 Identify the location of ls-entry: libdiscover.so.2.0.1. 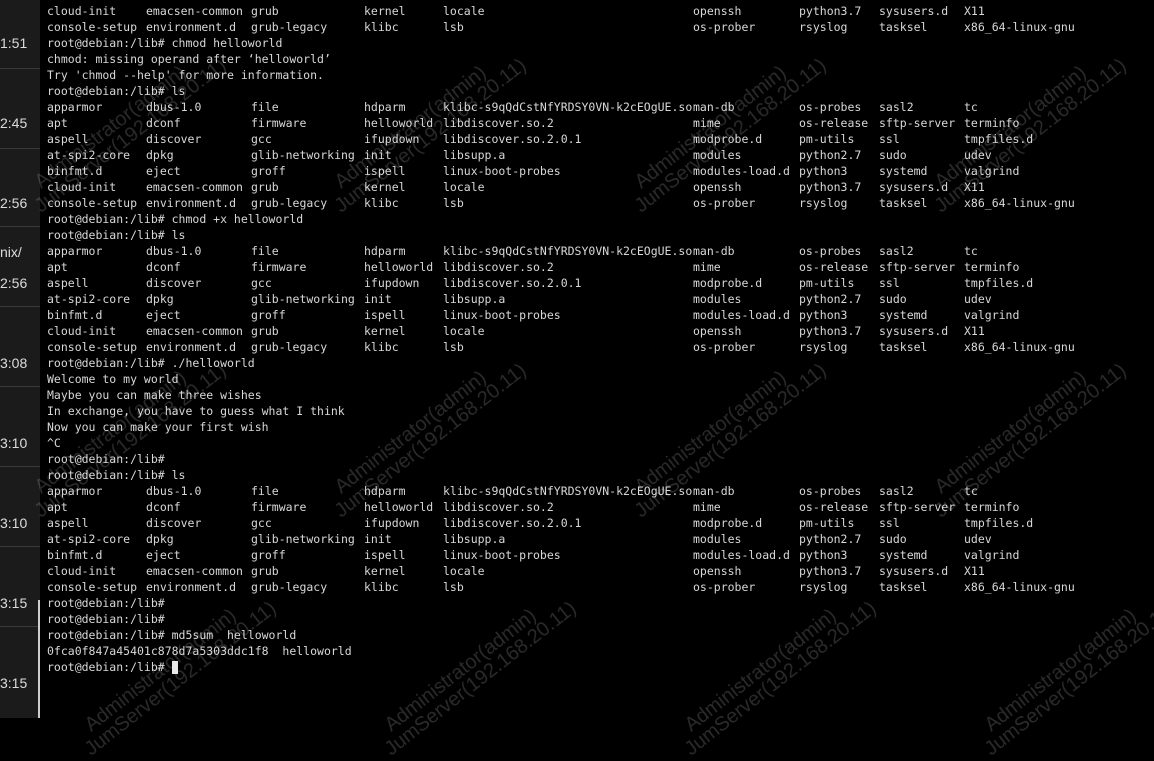
(512, 283).